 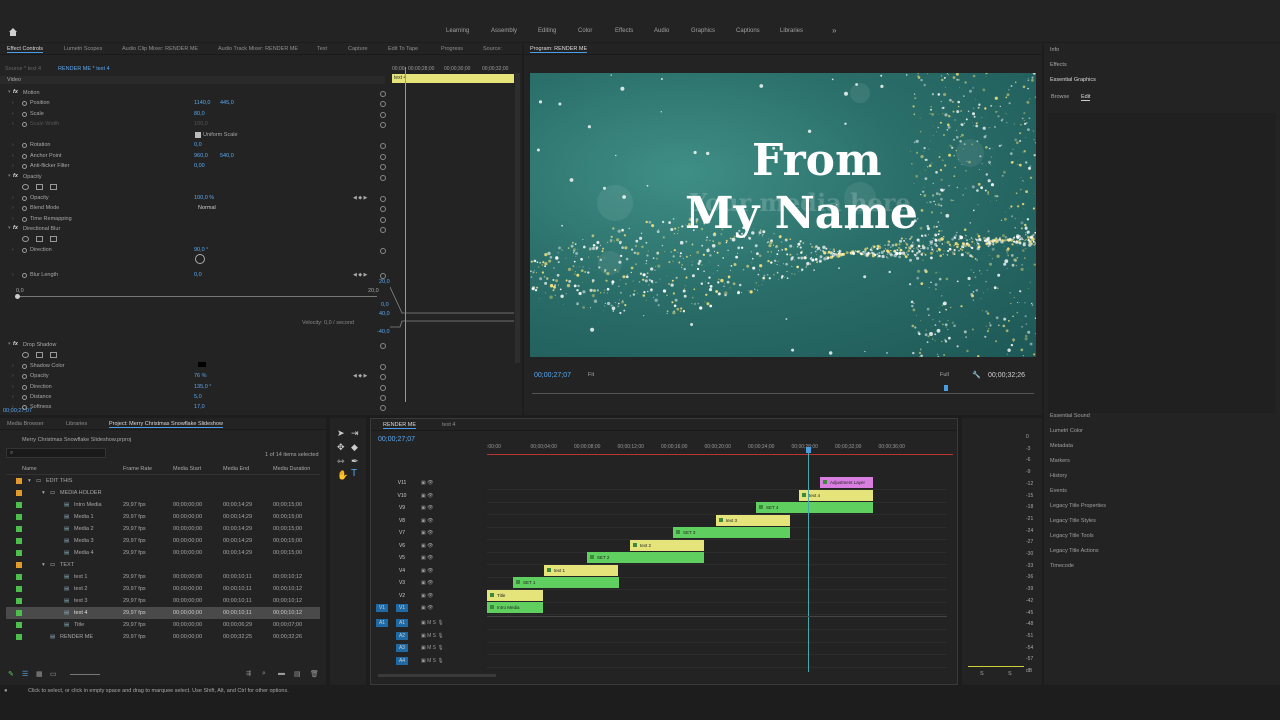 What do you see at coordinates (429, 533) in the screenshot?
I see `track-header-v7: V7 ▣ 👁` at bounding box center [429, 533].